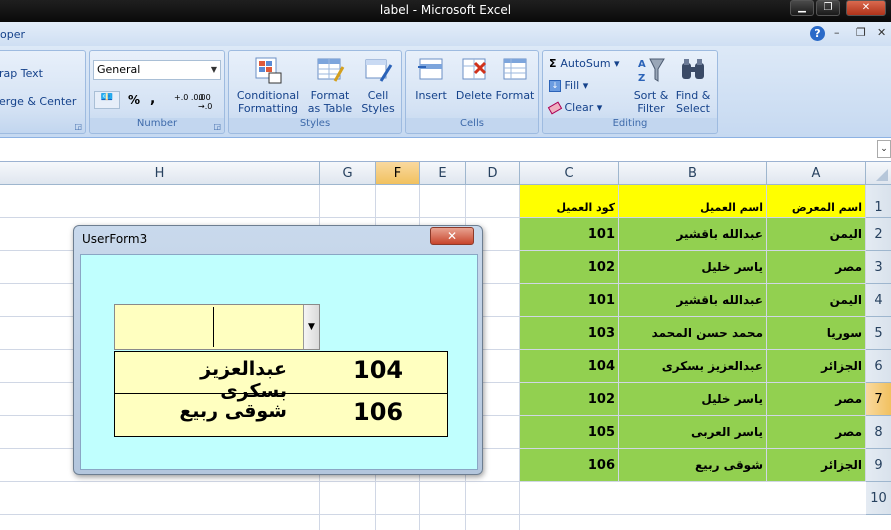  What do you see at coordinates (430, 69) in the screenshot?
I see `insert-icon` at bounding box center [430, 69].